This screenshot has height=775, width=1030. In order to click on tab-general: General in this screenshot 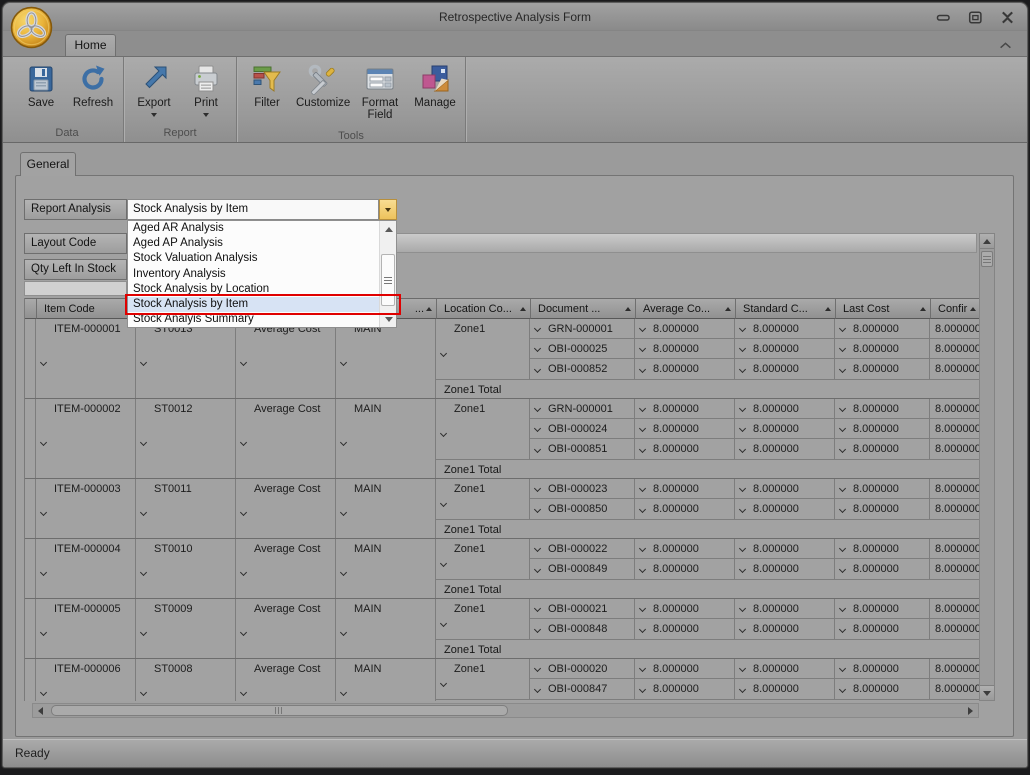, I will do `click(48, 164)`.